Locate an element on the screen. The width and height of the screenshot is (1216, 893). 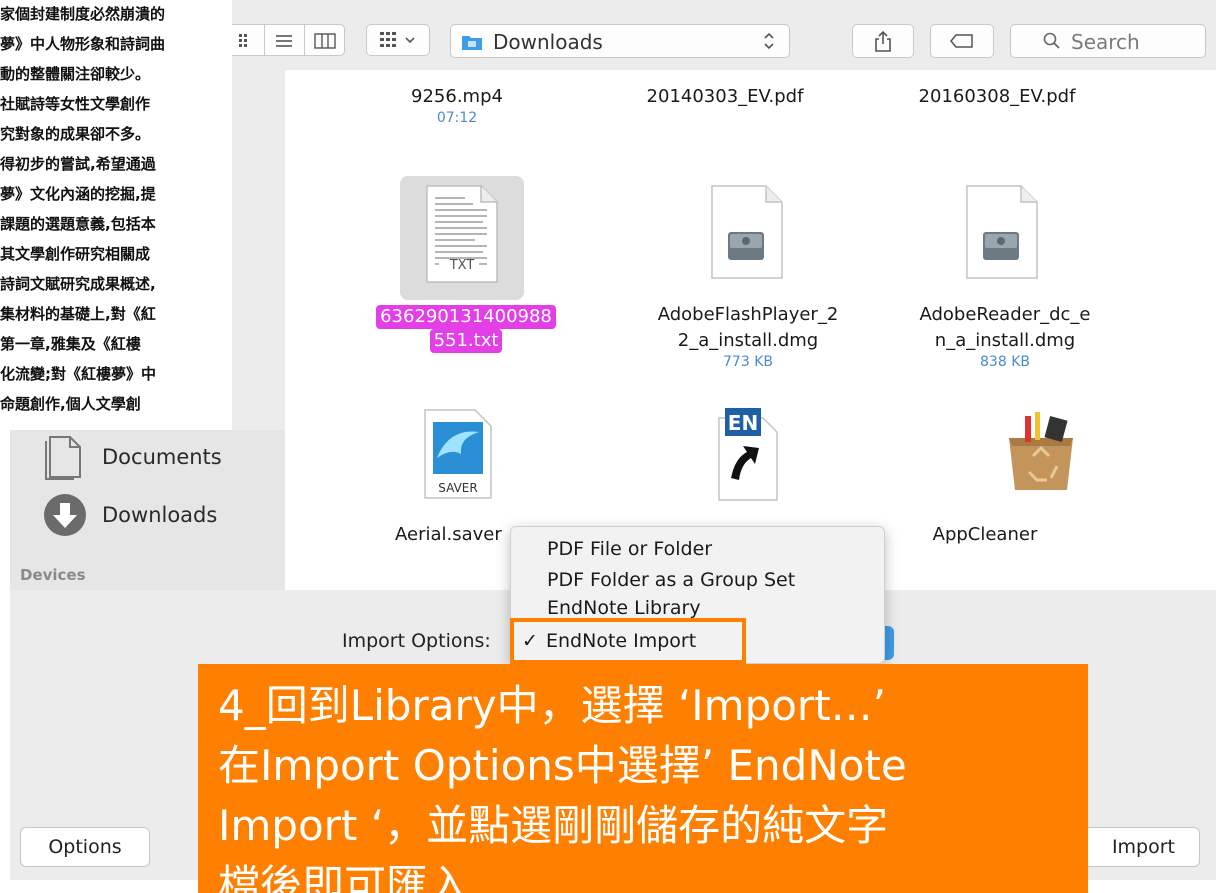
sidebar-item-label: Documents is located at coordinates (162, 457).